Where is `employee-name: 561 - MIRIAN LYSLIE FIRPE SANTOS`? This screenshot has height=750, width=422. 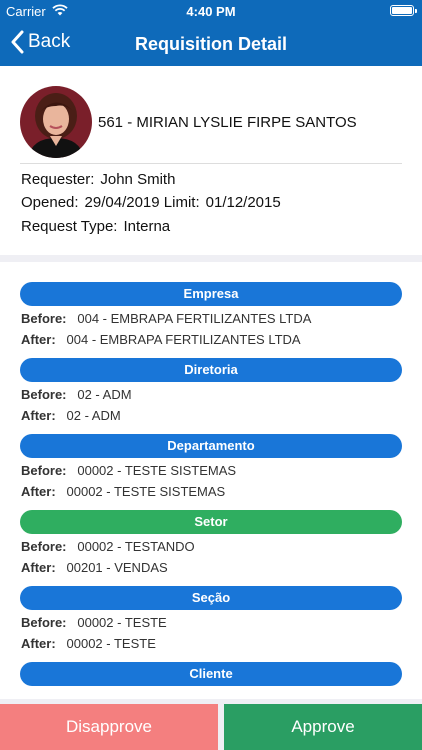 employee-name: 561 - MIRIAN LYSLIE FIRPE SANTOS is located at coordinates (227, 122).